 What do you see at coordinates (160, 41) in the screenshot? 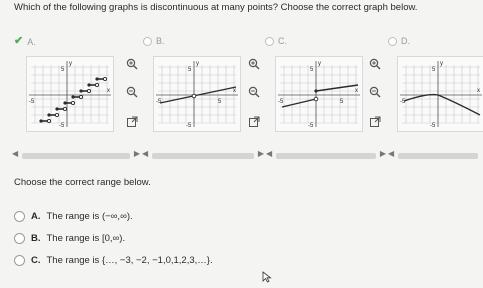
I see `graph-option-b-label: B.` at bounding box center [160, 41].